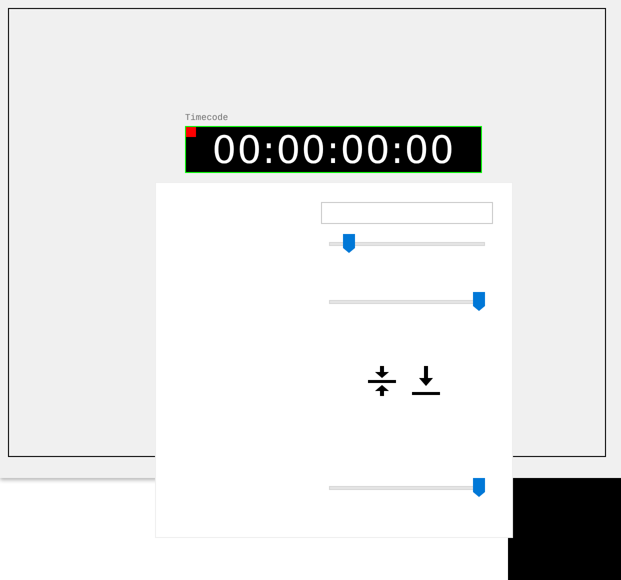  I want to click on input-field, so click(407, 213).